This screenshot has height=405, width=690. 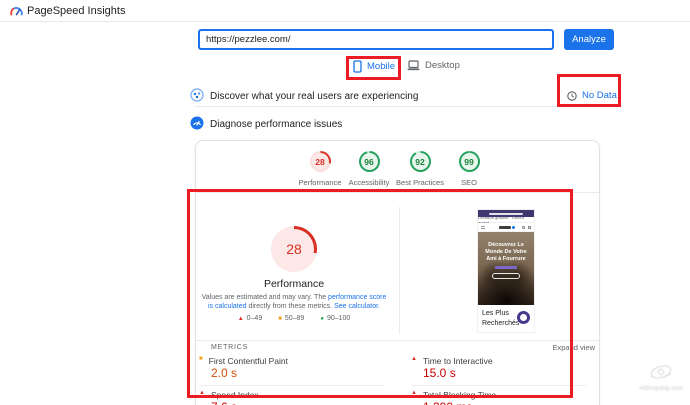 I want to click on analyze-button: Analyze, so click(x=589, y=39).